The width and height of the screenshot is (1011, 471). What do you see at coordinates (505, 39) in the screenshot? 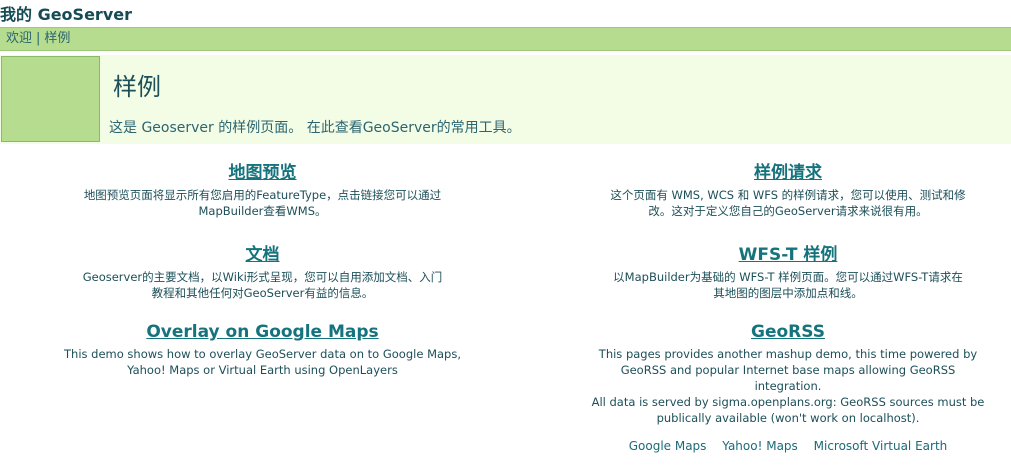
I see `navbar: 欢迎 | 样例` at bounding box center [505, 39].